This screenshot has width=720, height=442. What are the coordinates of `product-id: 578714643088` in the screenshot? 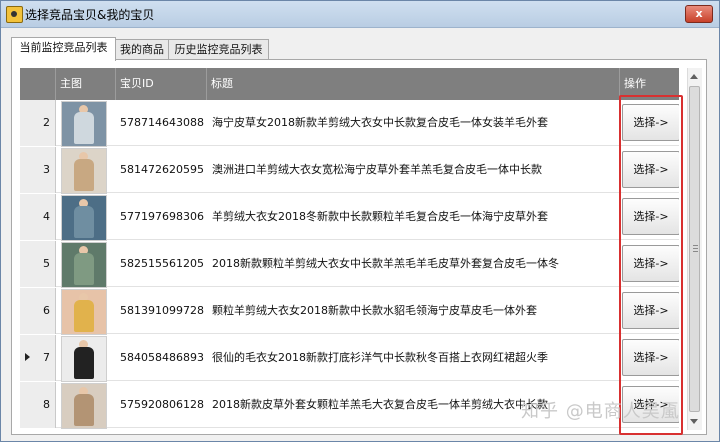 It's located at (162, 122).